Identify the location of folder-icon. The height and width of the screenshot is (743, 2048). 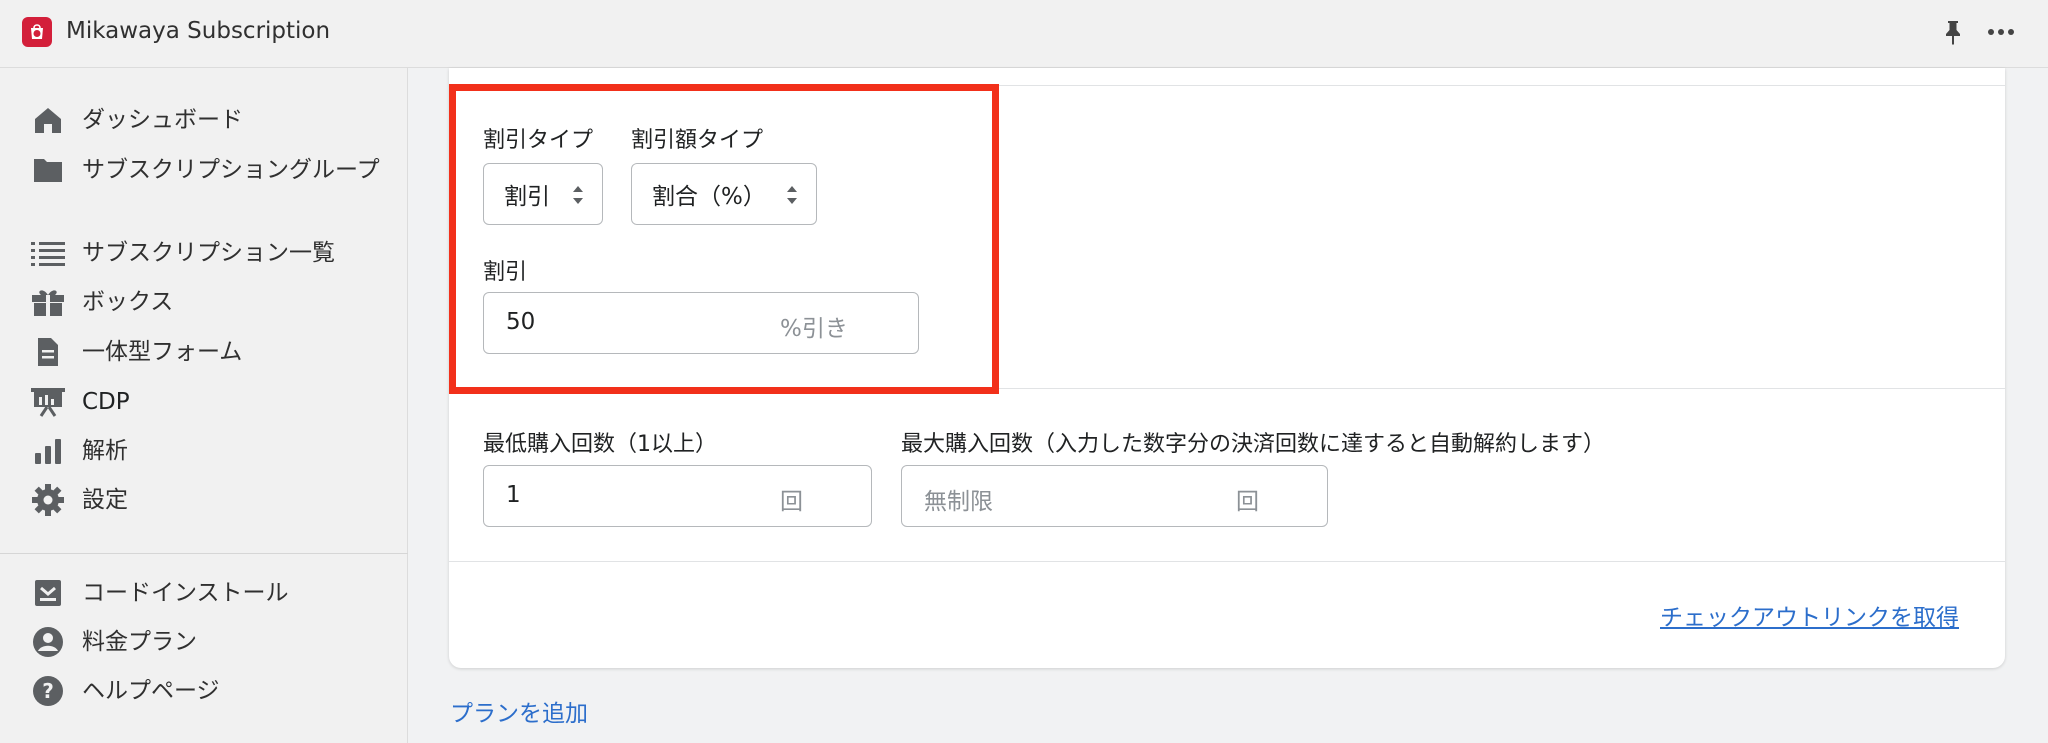
(48, 170).